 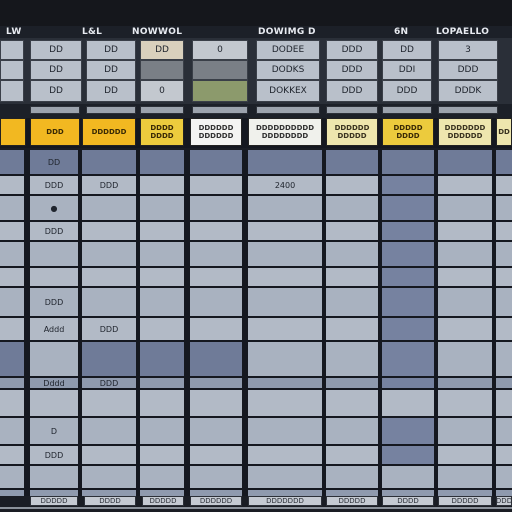 What do you see at coordinates (285, 132) in the screenshot?
I see `column-header-5: DDDDDDDDDD DDDDDDDD` at bounding box center [285, 132].